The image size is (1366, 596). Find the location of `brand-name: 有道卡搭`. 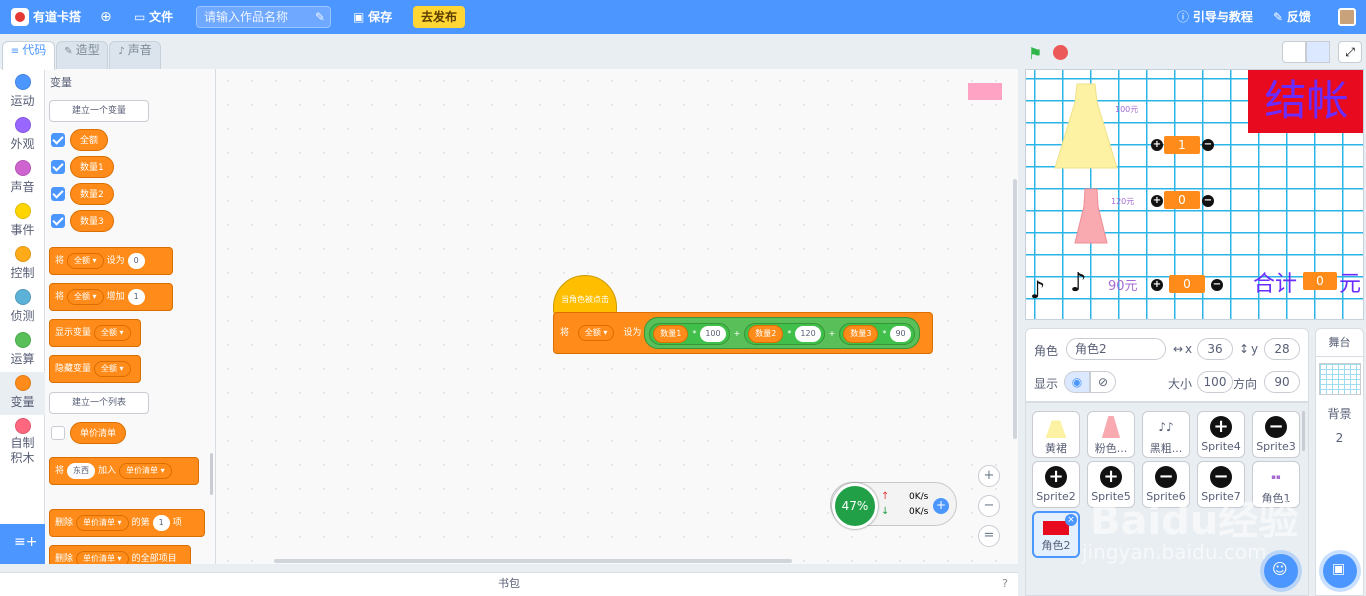

brand-name: 有道卡搭 is located at coordinates (57, 17).